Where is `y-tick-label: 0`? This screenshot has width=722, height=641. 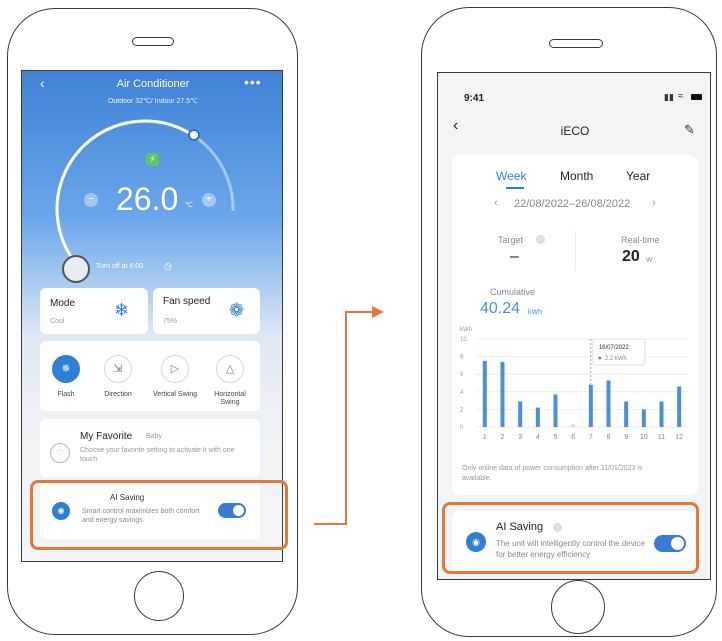
y-tick-label: 0 is located at coordinates (462, 428).